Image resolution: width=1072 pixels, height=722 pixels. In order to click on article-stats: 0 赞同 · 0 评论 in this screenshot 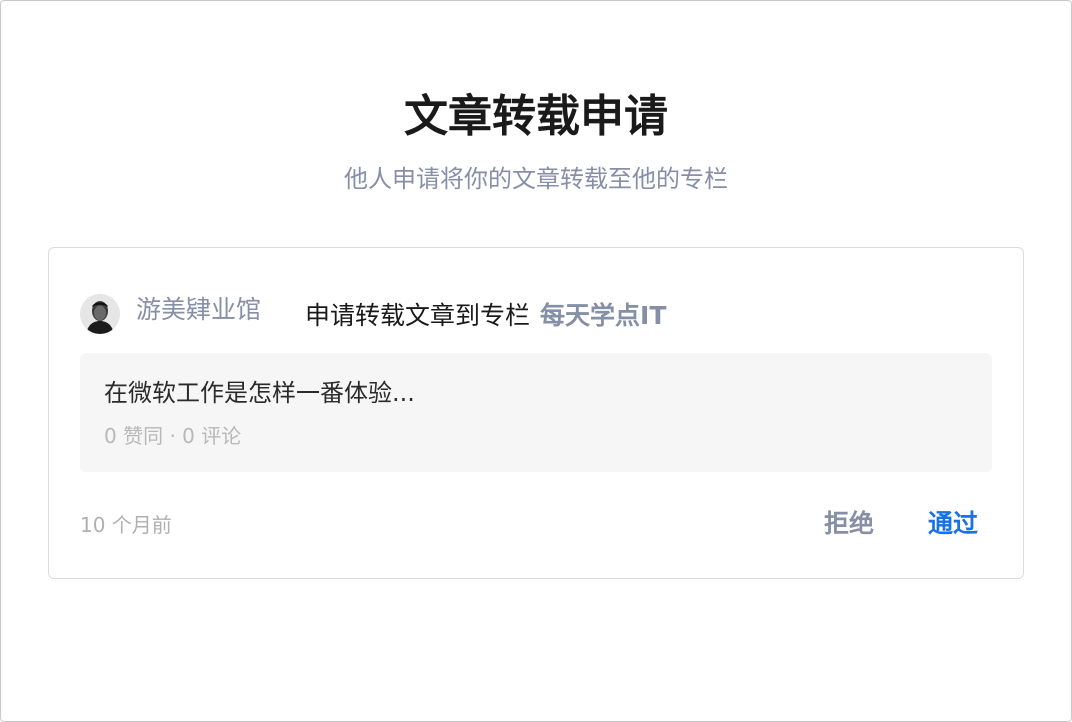, I will do `click(173, 436)`.